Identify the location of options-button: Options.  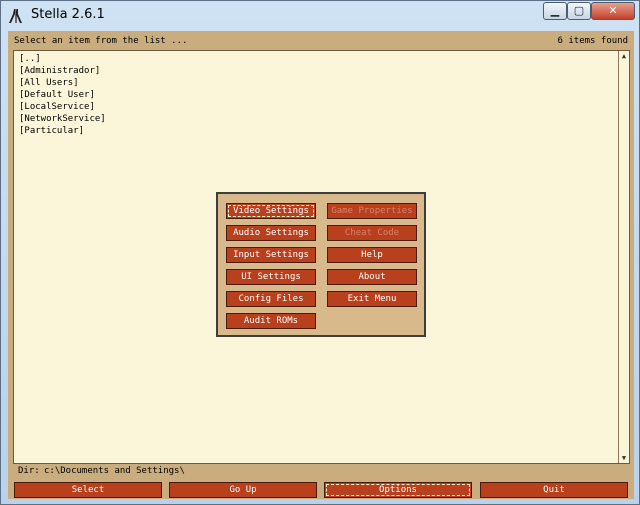
(398, 490).